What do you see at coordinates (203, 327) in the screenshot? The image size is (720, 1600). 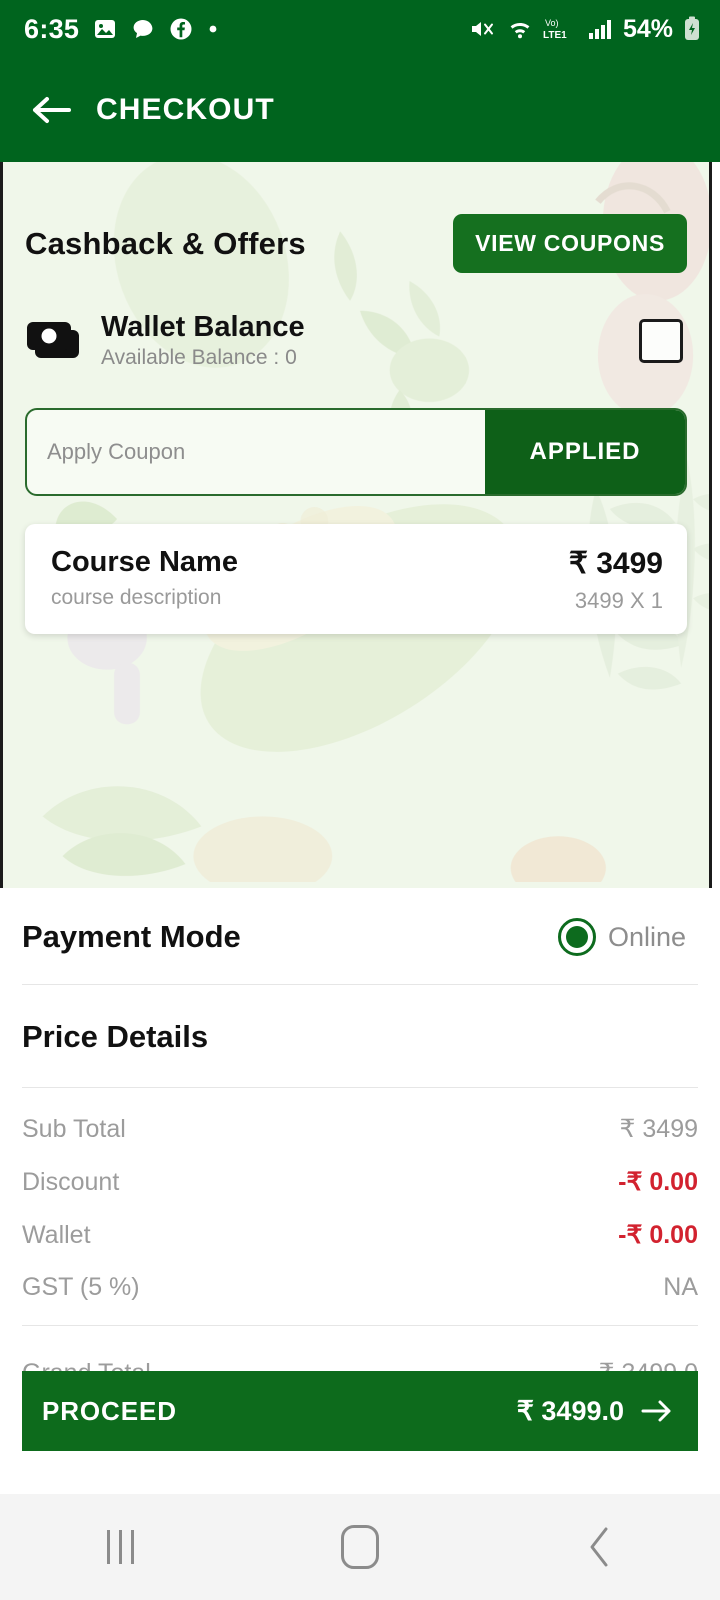 I see `wallet-balance-label: Wallet Balance` at bounding box center [203, 327].